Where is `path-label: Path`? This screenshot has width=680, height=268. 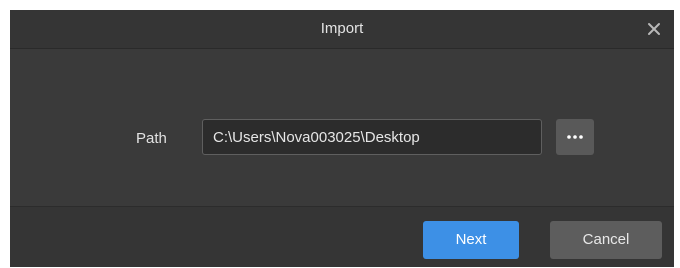 path-label: Path is located at coordinates (151, 138).